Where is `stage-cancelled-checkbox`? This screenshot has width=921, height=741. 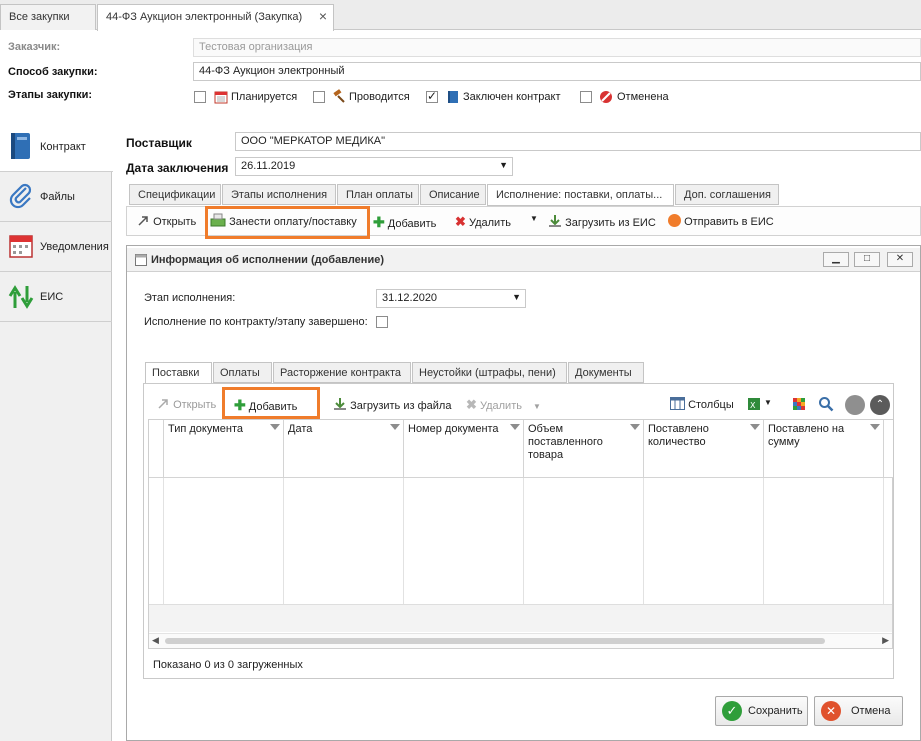 stage-cancelled-checkbox is located at coordinates (586, 97).